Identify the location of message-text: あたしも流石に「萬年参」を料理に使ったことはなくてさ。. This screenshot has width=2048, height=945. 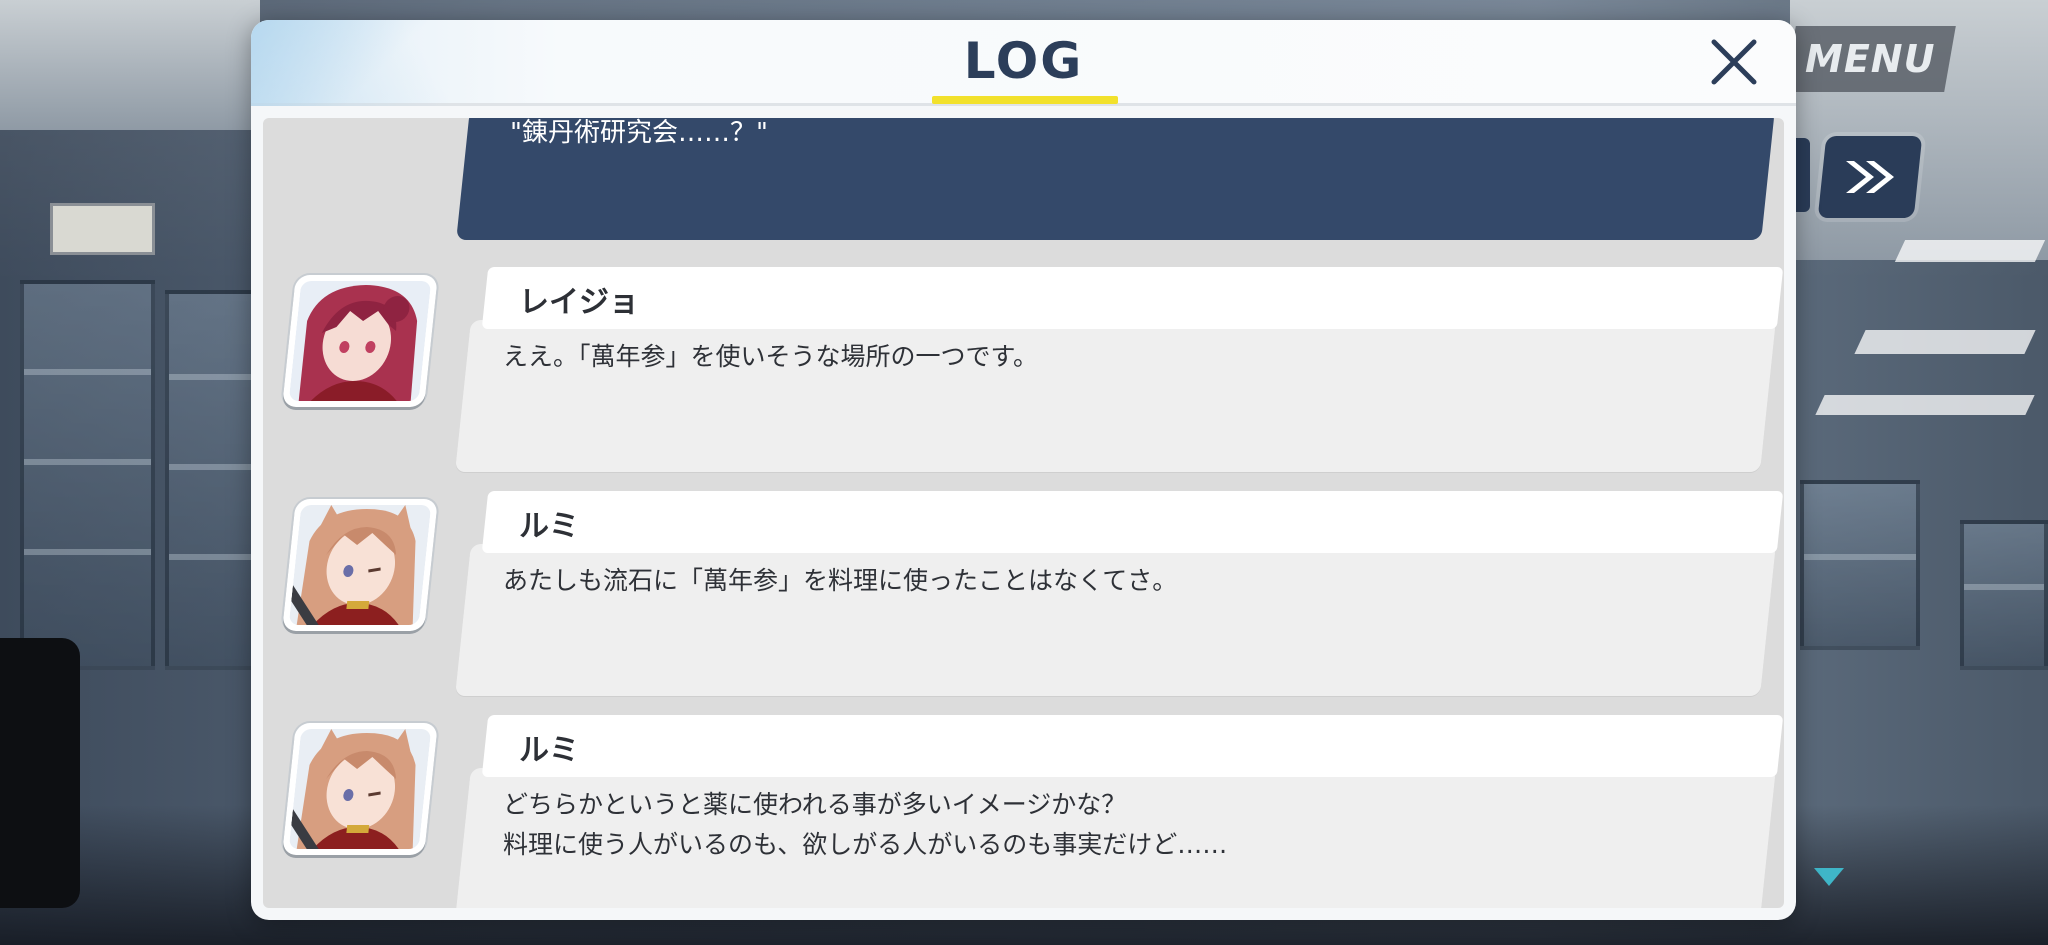
(840, 580).